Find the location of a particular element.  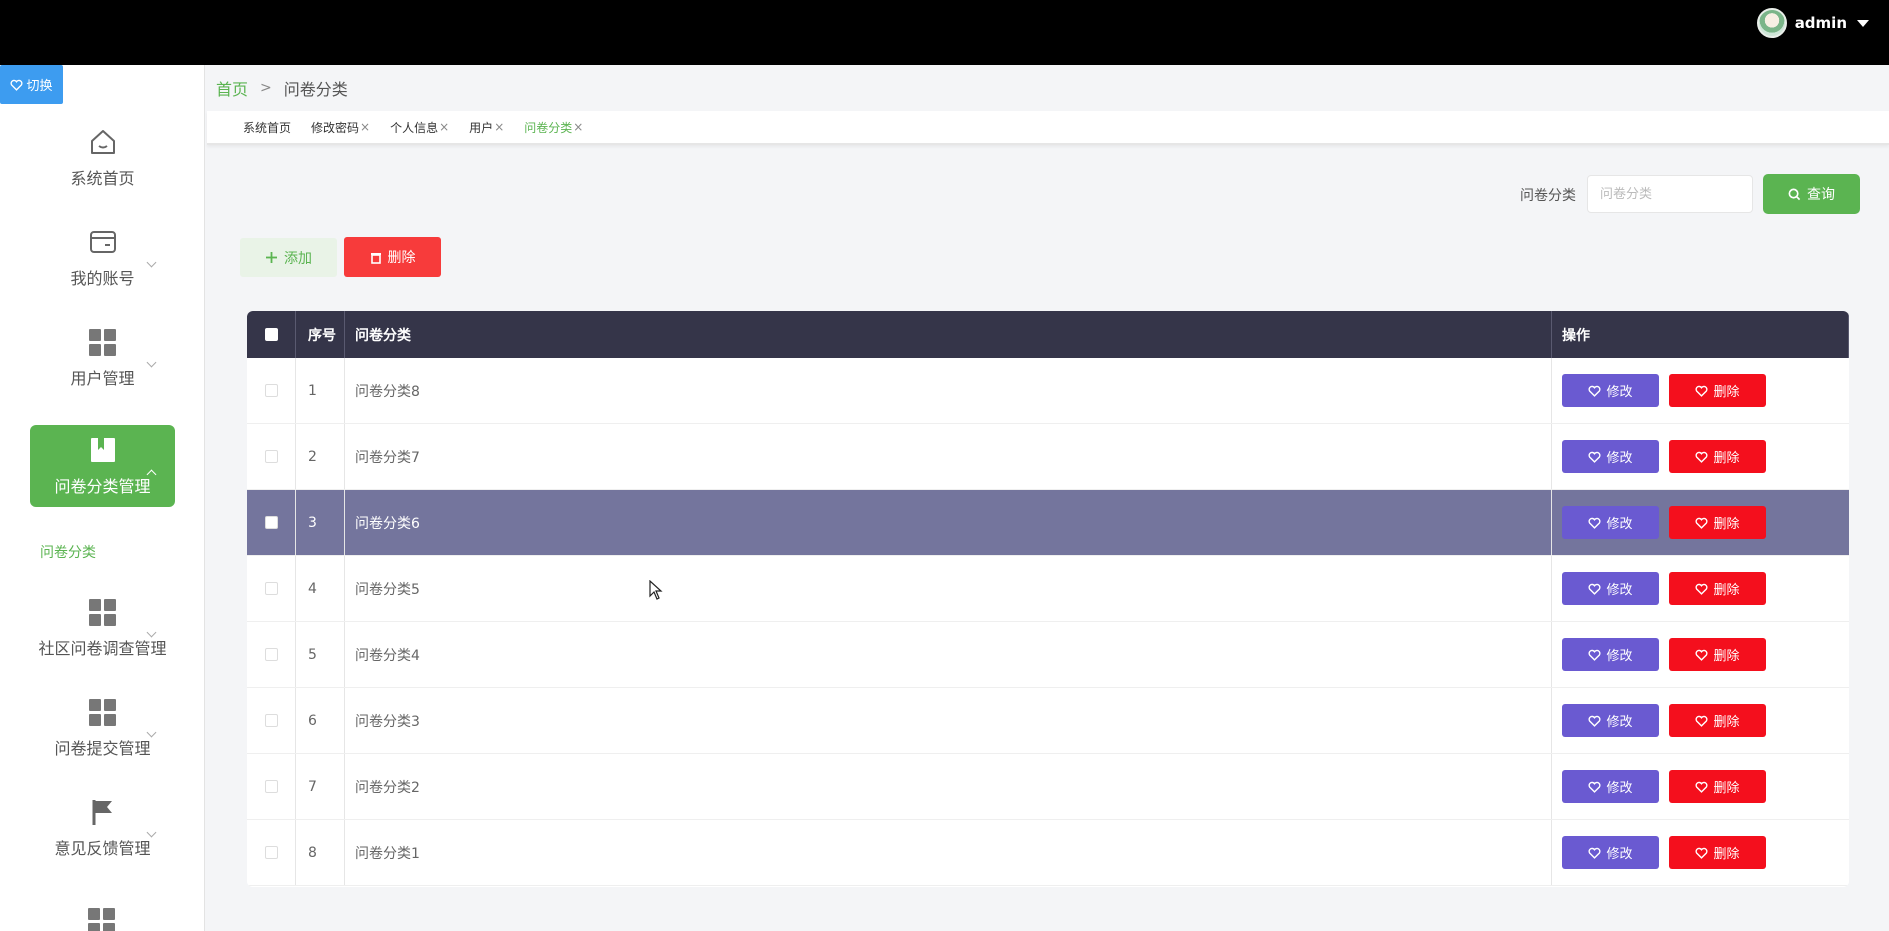

row-no: 4 is located at coordinates (320, 588).